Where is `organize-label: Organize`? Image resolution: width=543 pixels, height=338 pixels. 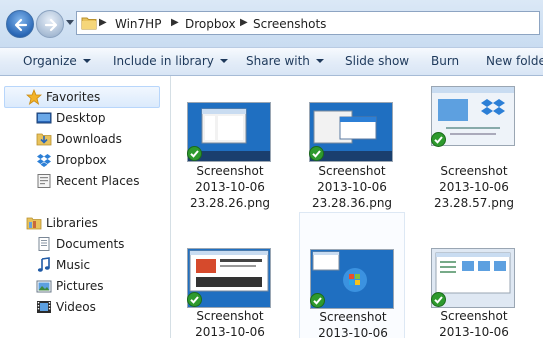
organize-label: Organize is located at coordinates (50, 61).